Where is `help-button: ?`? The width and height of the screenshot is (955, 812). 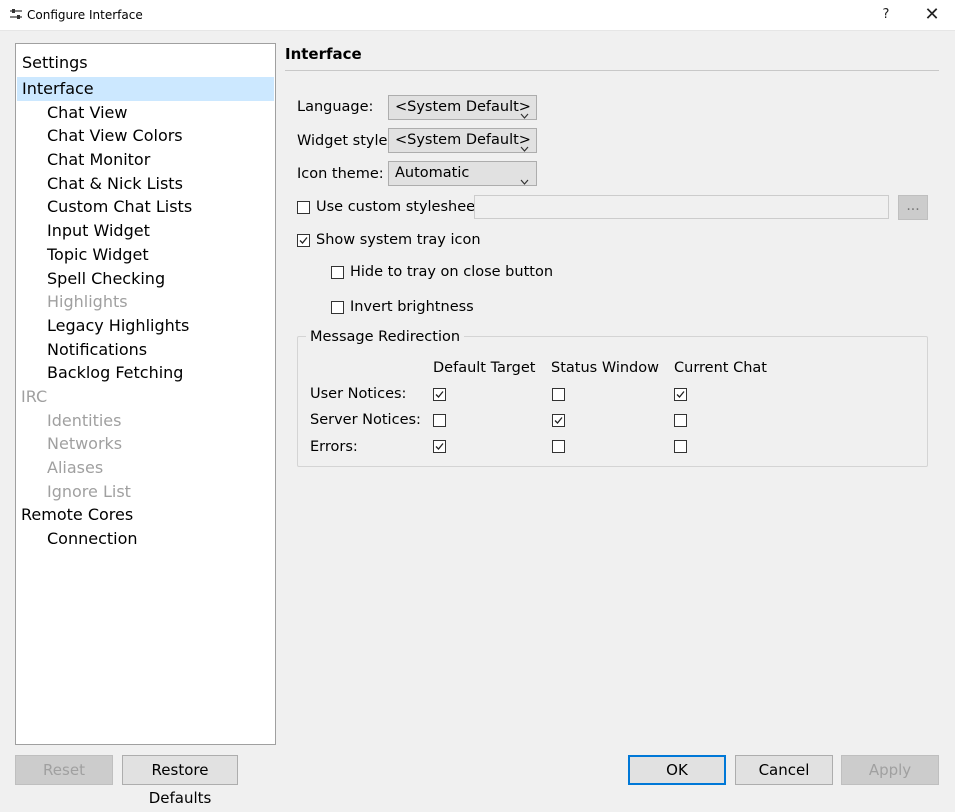
help-button: ? is located at coordinates (886, 15).